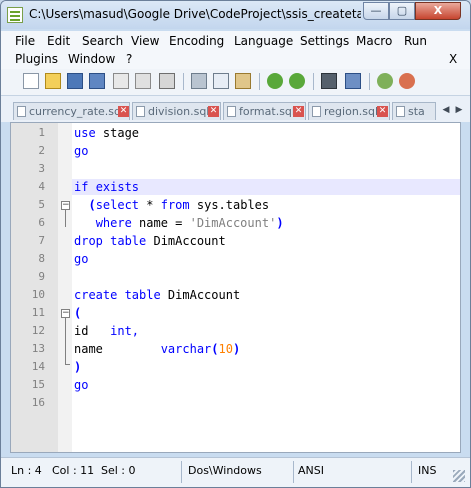 The width and height of the screenshot is (471, 488). What do you see at coordinates (415, 41) in the screenshot?
I see `menu-run: Run` at bounding box center [415, 41].